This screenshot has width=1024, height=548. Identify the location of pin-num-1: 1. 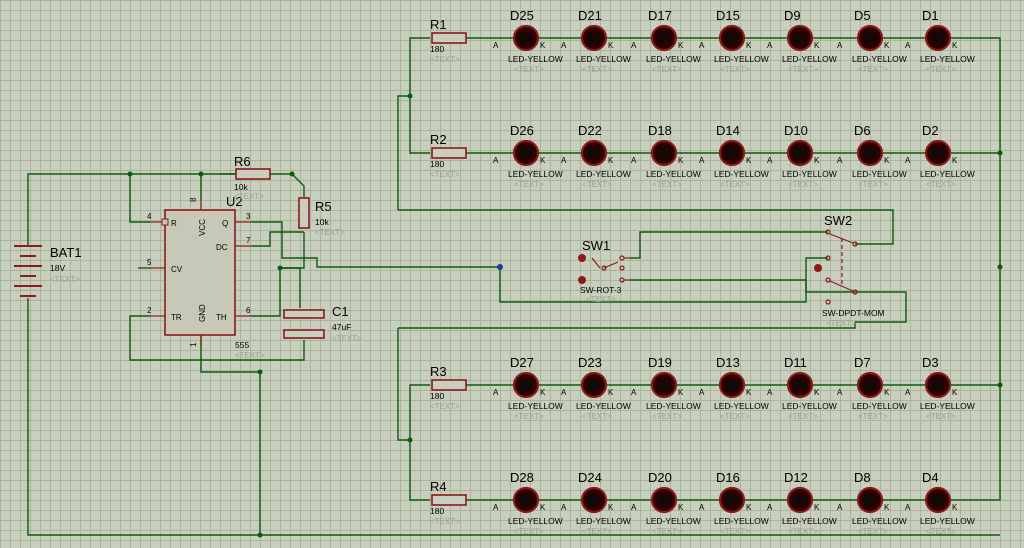
(193, 344).